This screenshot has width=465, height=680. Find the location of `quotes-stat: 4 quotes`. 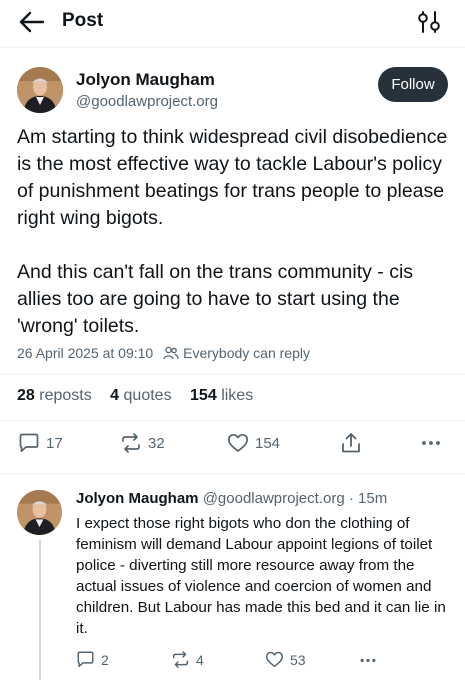

quotes-stat: 4 quotes is located at coordinates (140, 395).